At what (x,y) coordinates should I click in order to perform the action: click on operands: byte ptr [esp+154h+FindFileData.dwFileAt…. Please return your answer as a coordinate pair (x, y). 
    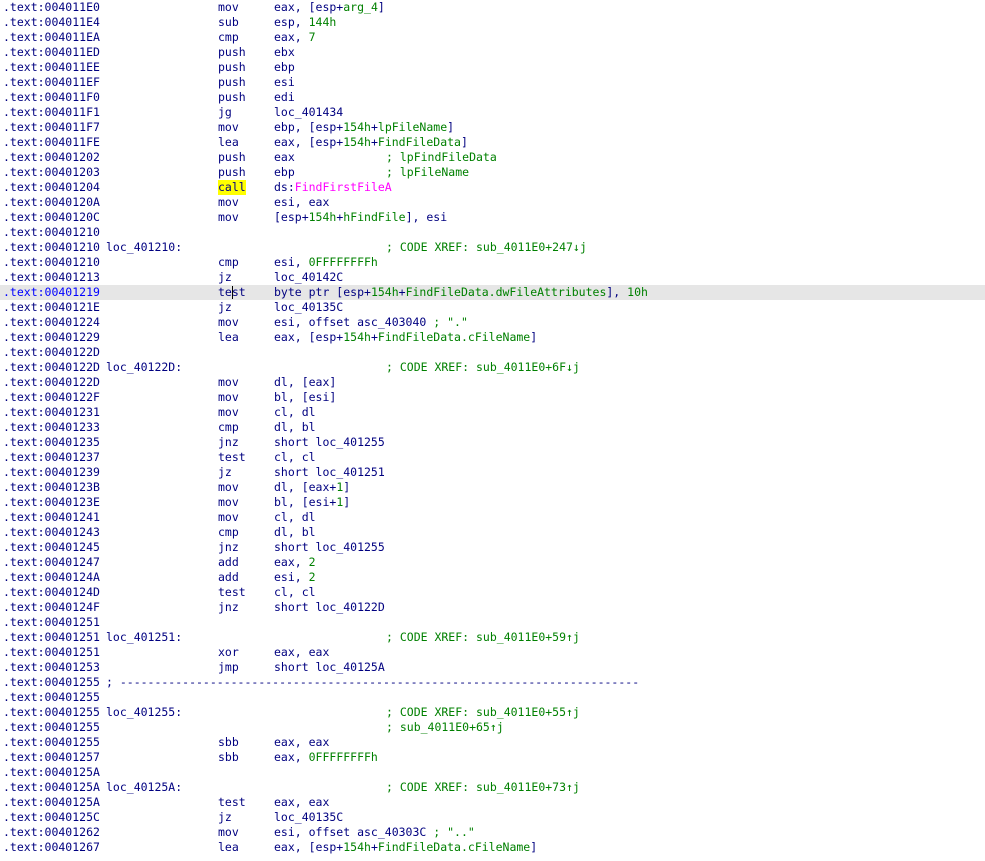
    Looking at the image, I should click on (461, 292).